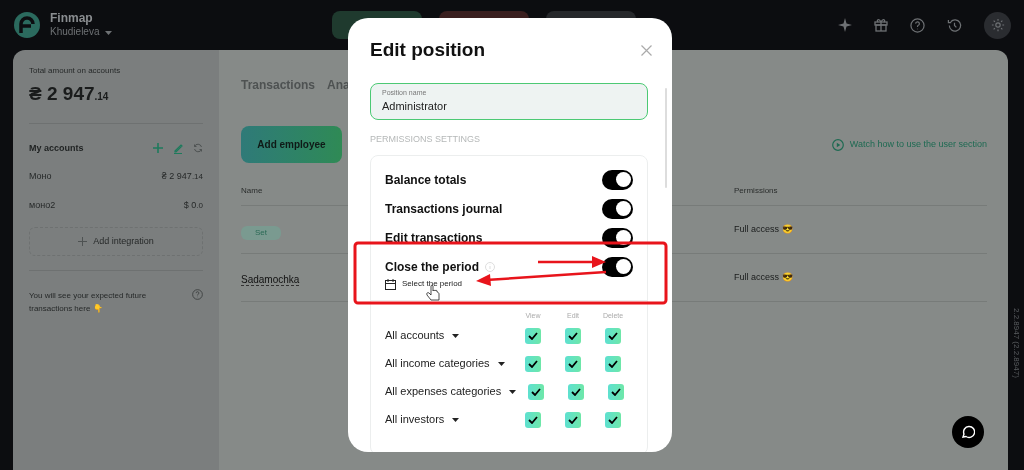 The width and height of the screenshot is (1024, 470). What do you see at coordinates (1016, 343) in the screenshot?
I see `version-label: 2.2.8947 (2.2.8947)` at bounding box center [1016, 343].